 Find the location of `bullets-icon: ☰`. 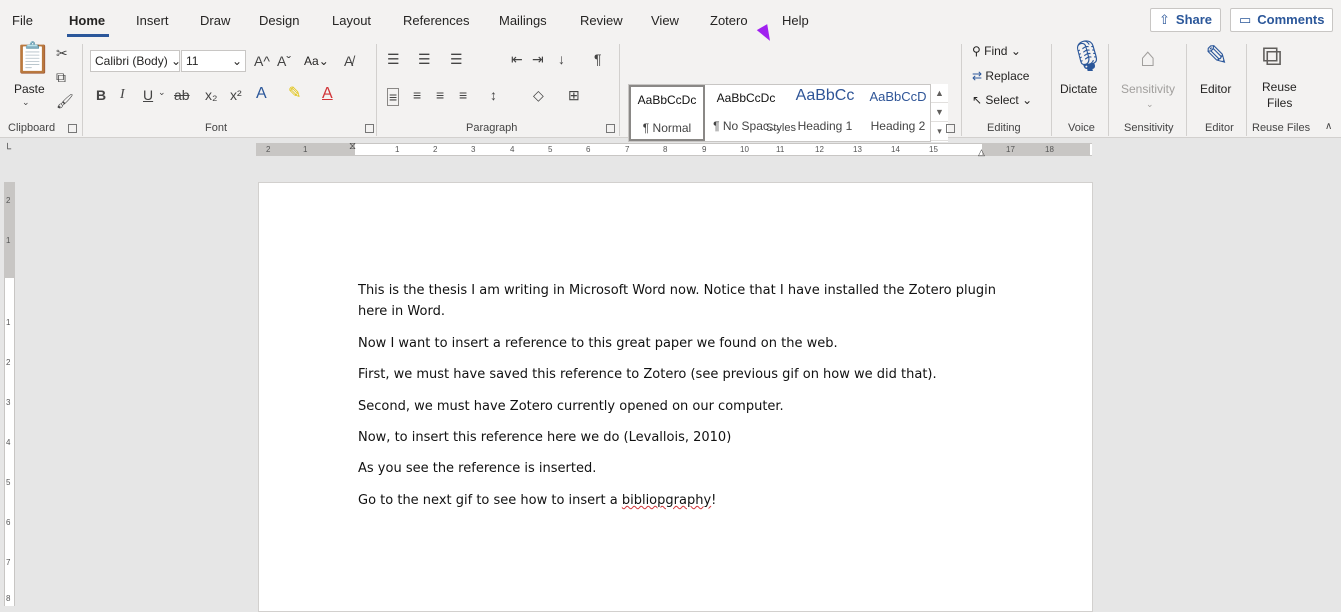

bullets-icon: ☰ is located at coordinates (393, 59).